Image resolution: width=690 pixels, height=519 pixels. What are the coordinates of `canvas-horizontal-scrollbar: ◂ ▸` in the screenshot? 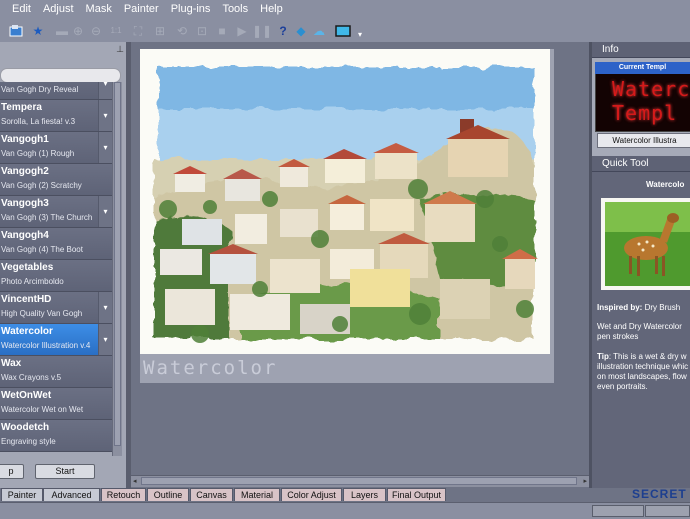 It's located at (360, 481).